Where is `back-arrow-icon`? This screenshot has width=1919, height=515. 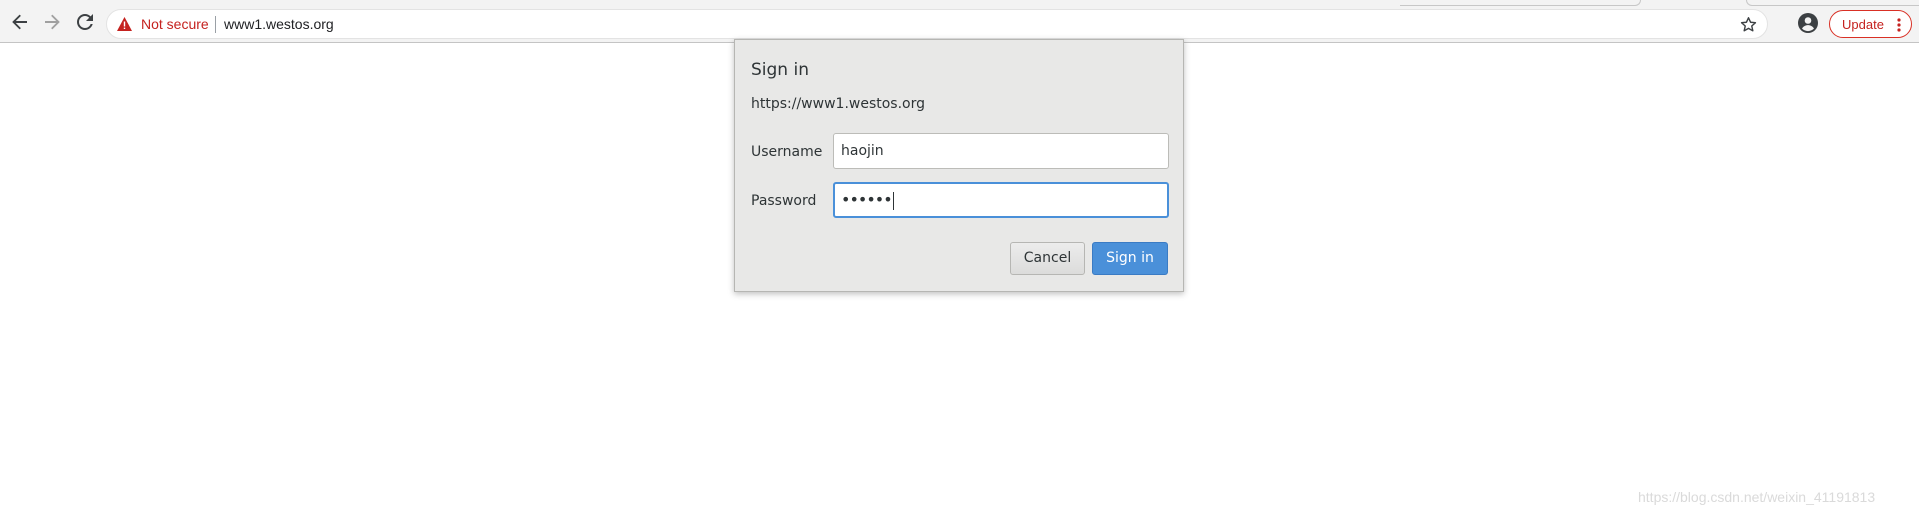
back-arrow-icon is located at coordinates (19, 22).